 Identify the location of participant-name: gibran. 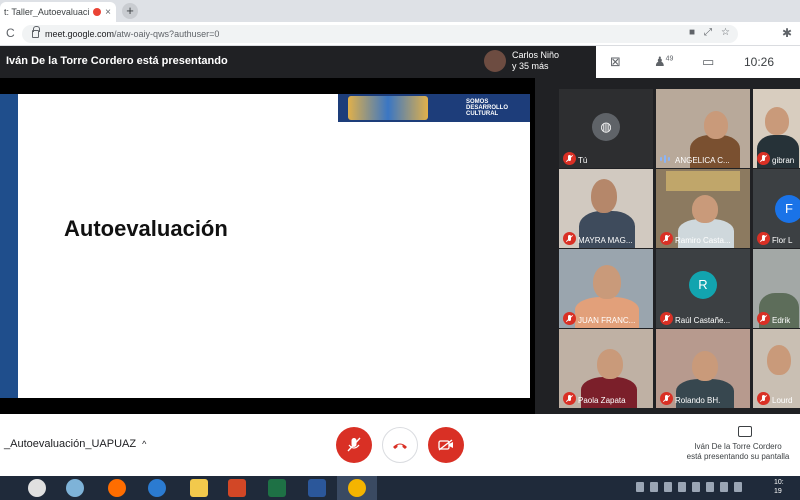
(783, 160).